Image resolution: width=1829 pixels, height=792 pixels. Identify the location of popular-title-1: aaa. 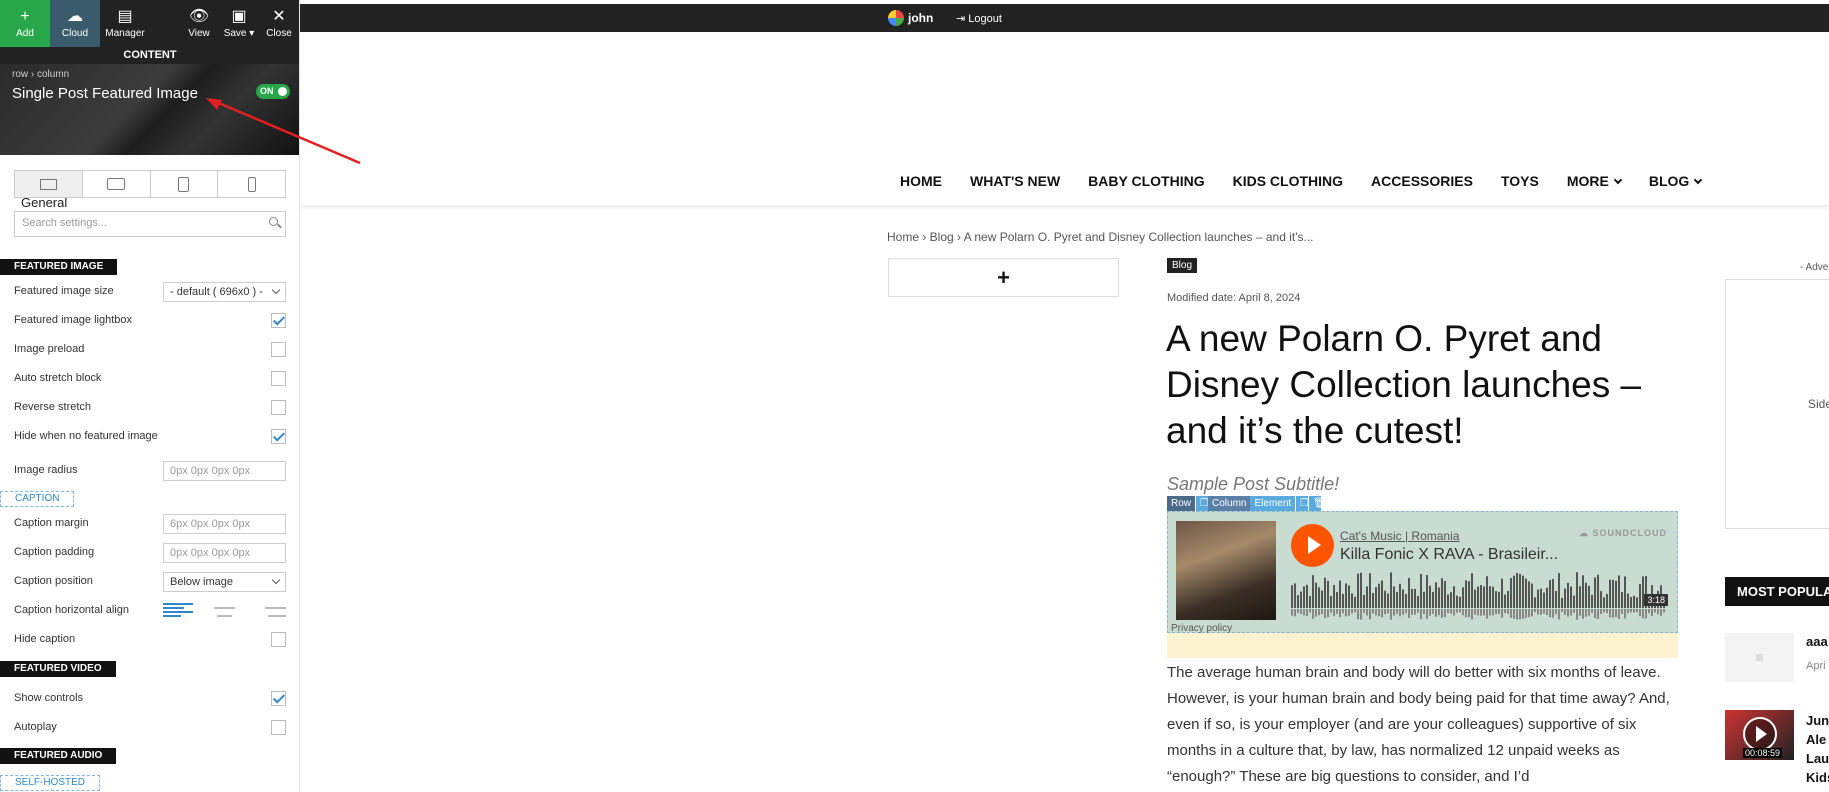
(1817, 641).